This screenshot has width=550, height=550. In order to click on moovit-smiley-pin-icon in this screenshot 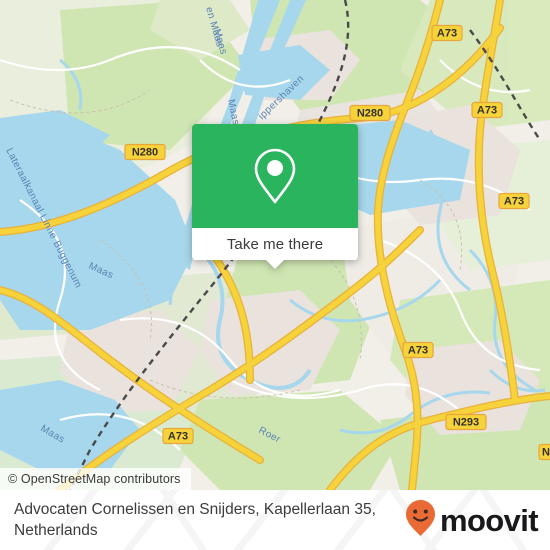, I will do `click(420, 520)`.